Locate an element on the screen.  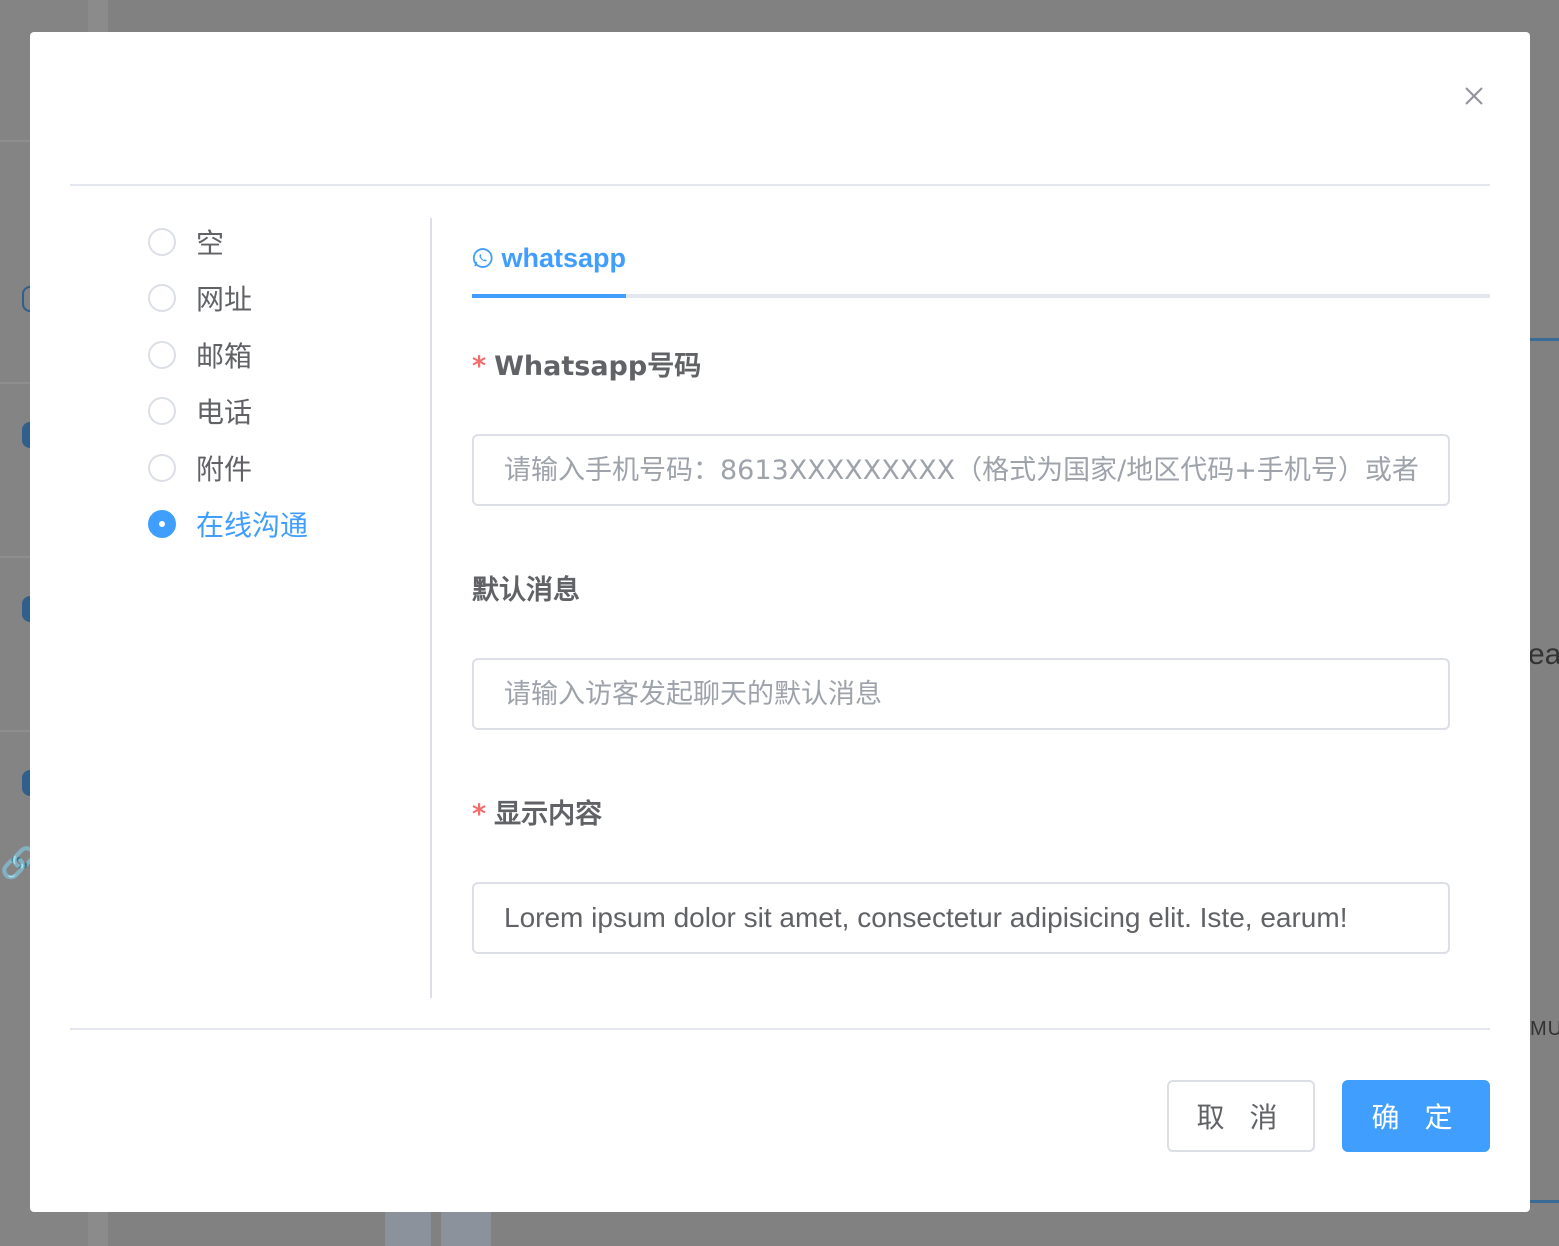
tab-whatsapp: whatsapp is located at coordinates (549, 267).